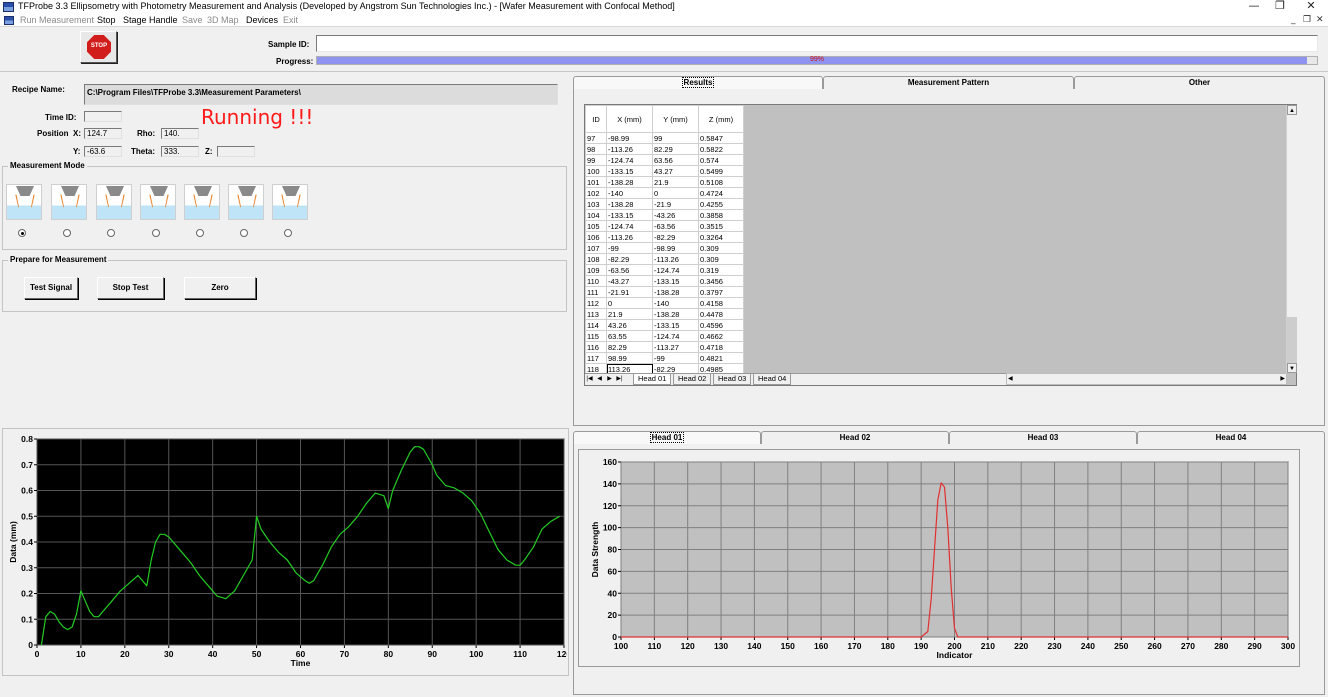 Image resolution: width=1328 pixels, height=697 pixels. What do you see at coordinates (629, 358) in the screenshot?
I see `cell-x: 98.99` at bounding box center [629, 358].